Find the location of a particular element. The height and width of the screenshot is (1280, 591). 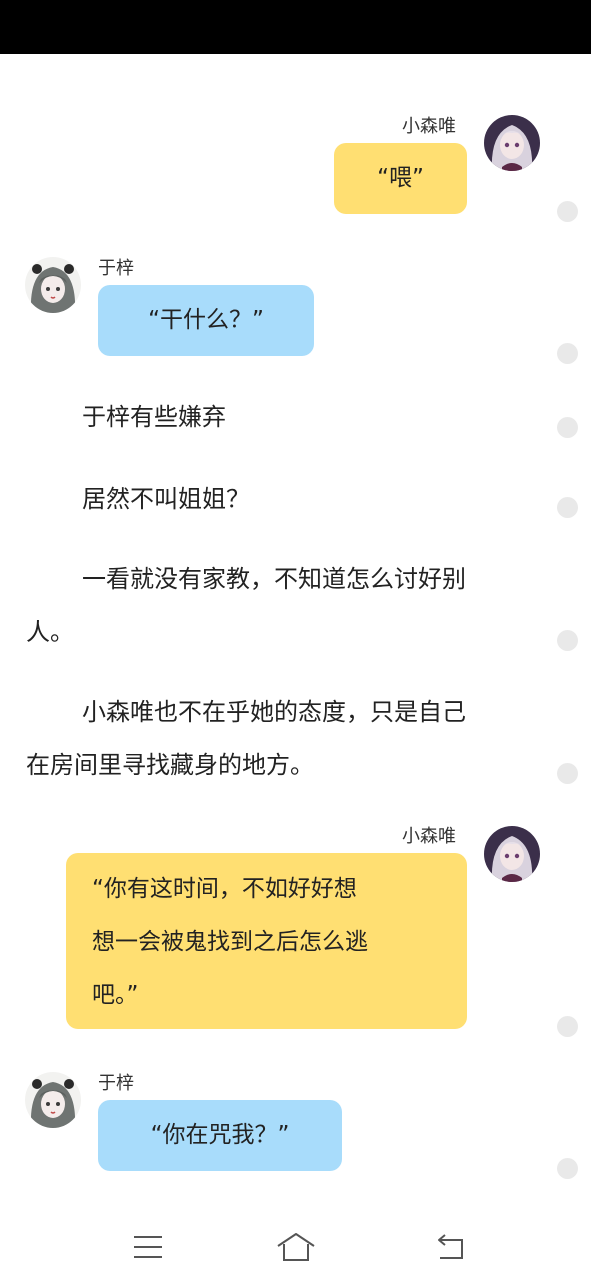

system-nav-bar is located at coordinates (295, 1246).